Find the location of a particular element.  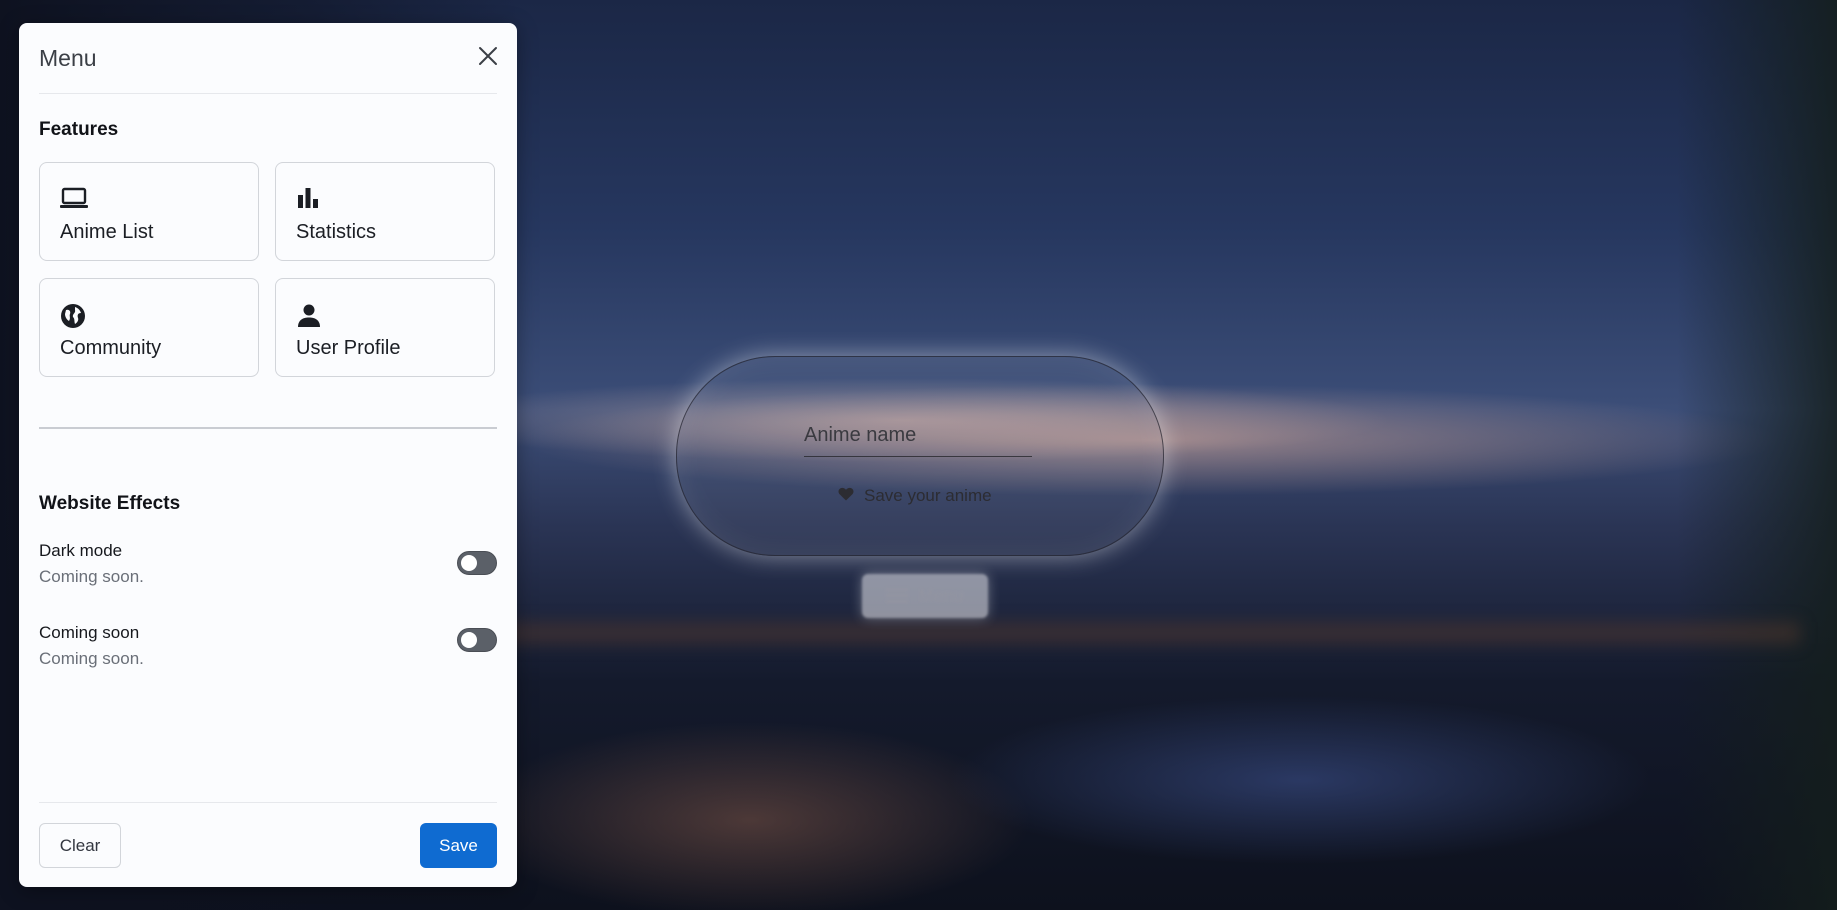

coming-soon-label: Coming soon is located at coordinates (89, 632).